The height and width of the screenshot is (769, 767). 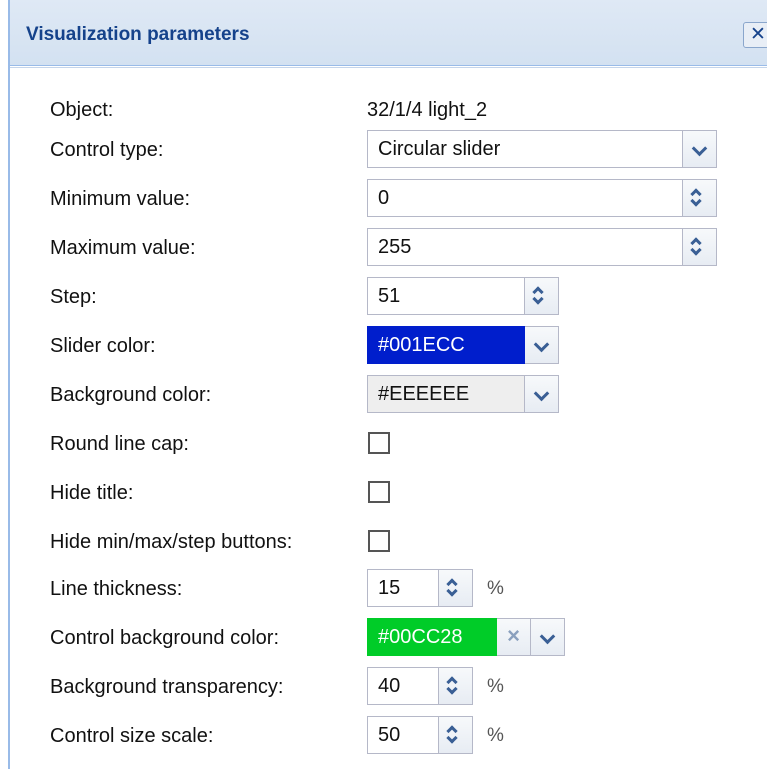 I want to click on minimum-value-input: 0, so click(x=525, y=198).